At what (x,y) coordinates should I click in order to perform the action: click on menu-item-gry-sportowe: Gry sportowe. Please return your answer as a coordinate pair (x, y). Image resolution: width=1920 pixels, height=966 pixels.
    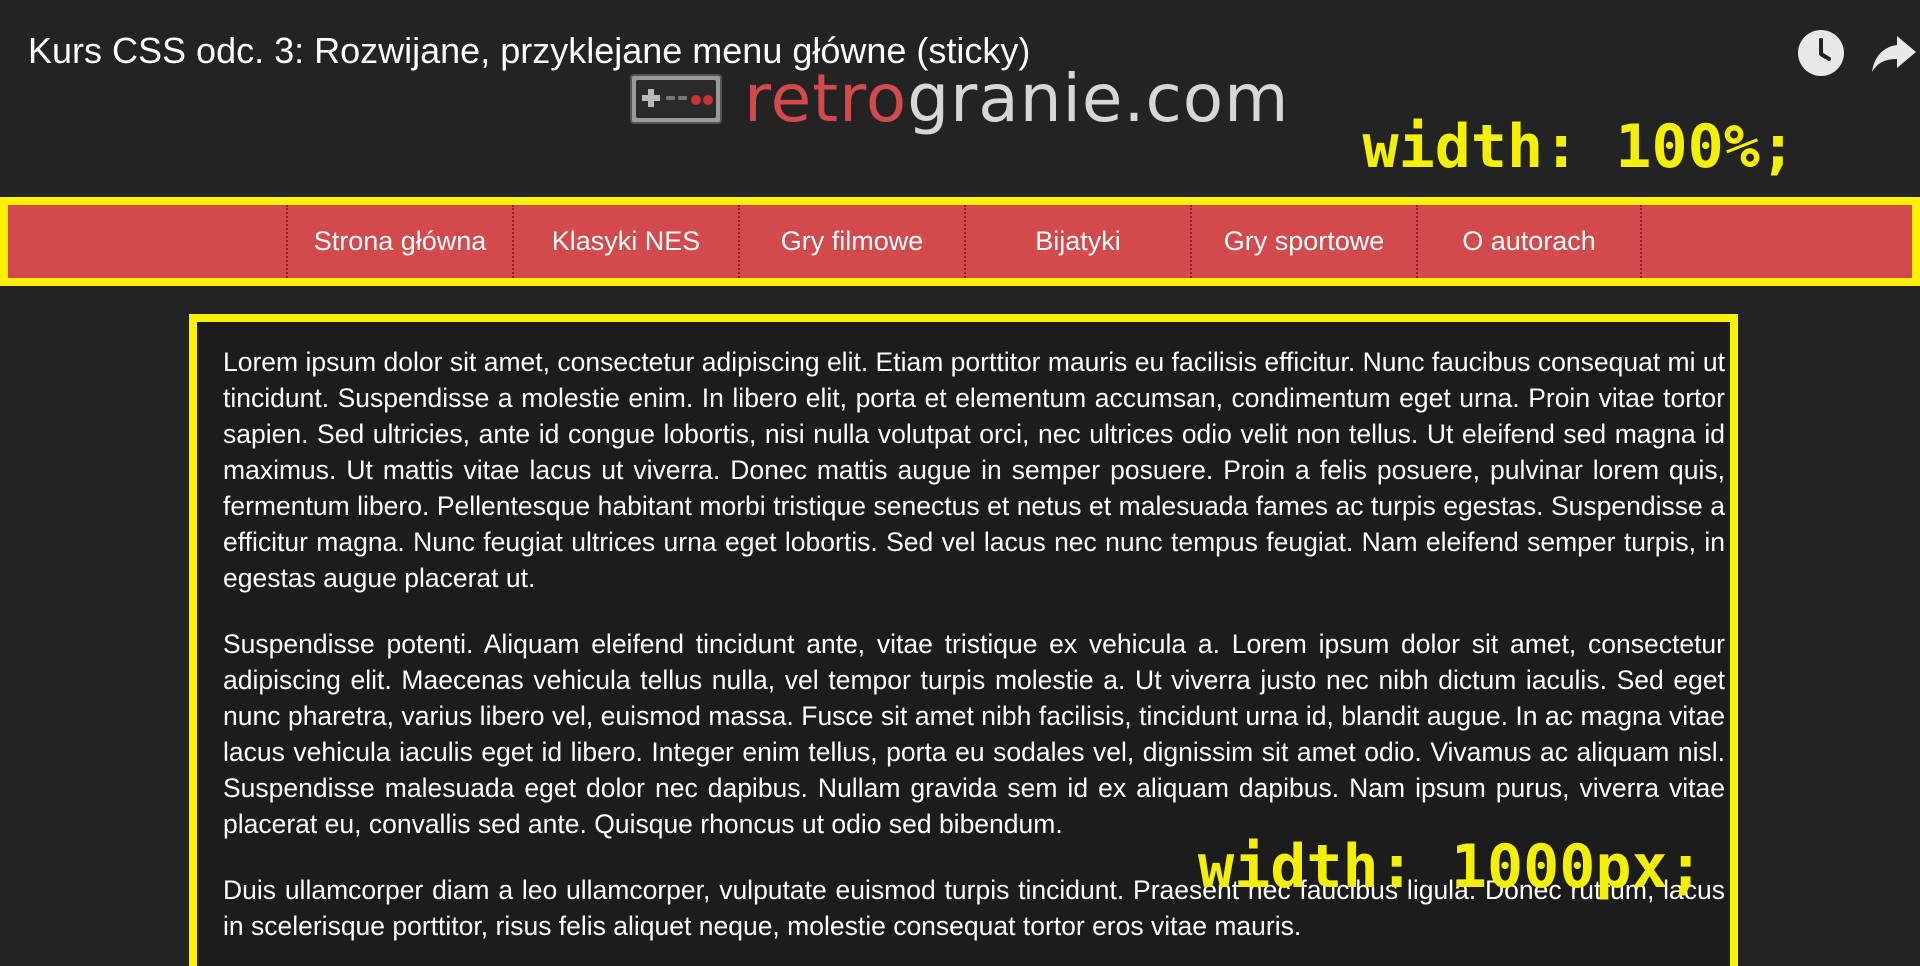
    Looking at the image, I should click on (1303, 241).